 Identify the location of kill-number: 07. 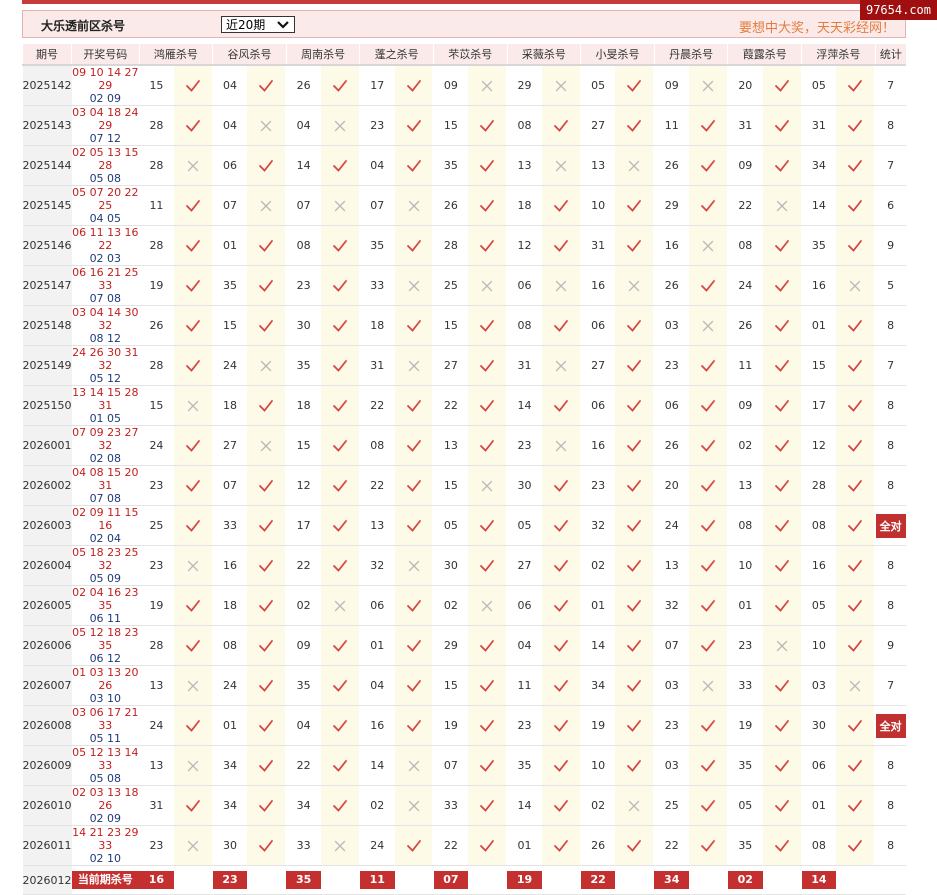
(230, 205).